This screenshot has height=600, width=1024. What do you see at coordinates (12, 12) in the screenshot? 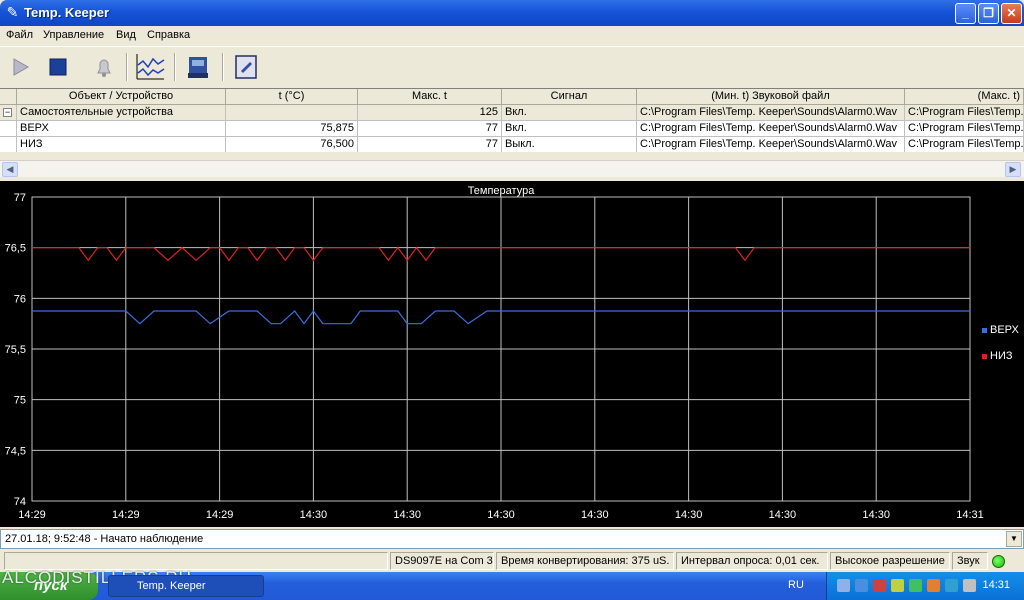
I see `app-icon: ✎` at bounding box center [12, 12].